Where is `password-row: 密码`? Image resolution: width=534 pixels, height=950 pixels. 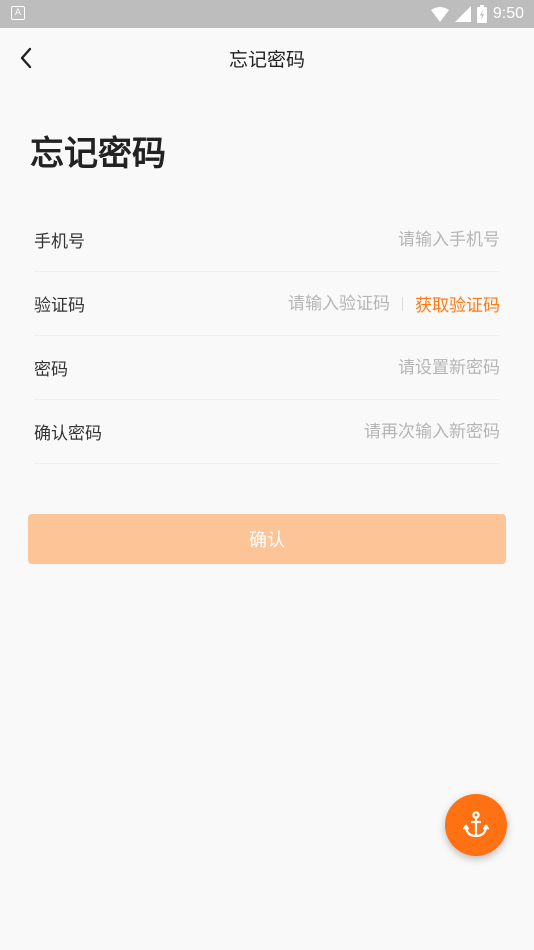
password-row: 密码 is located at coordinates (267, 368).